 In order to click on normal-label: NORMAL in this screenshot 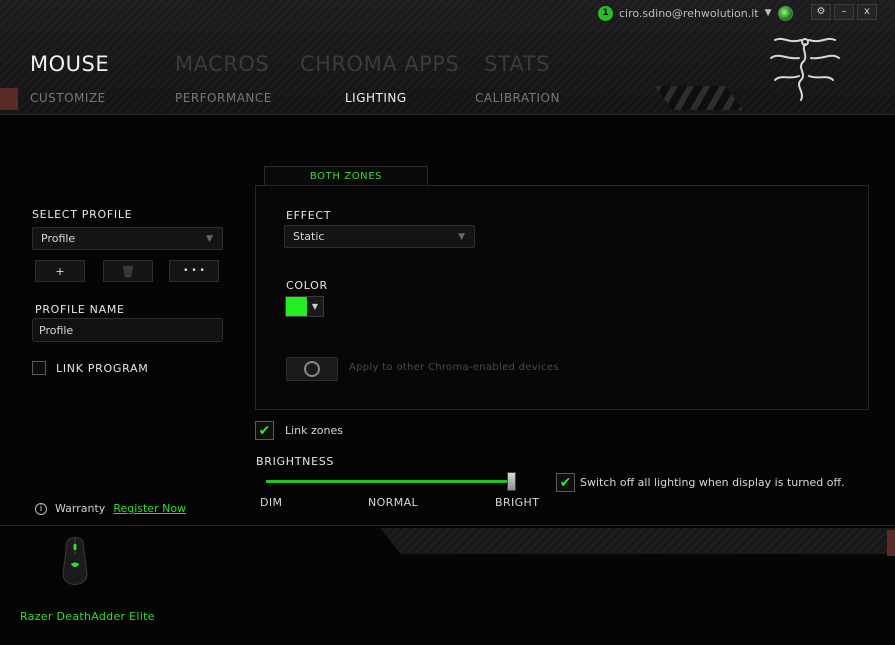, I will do `click(393, 502)`.